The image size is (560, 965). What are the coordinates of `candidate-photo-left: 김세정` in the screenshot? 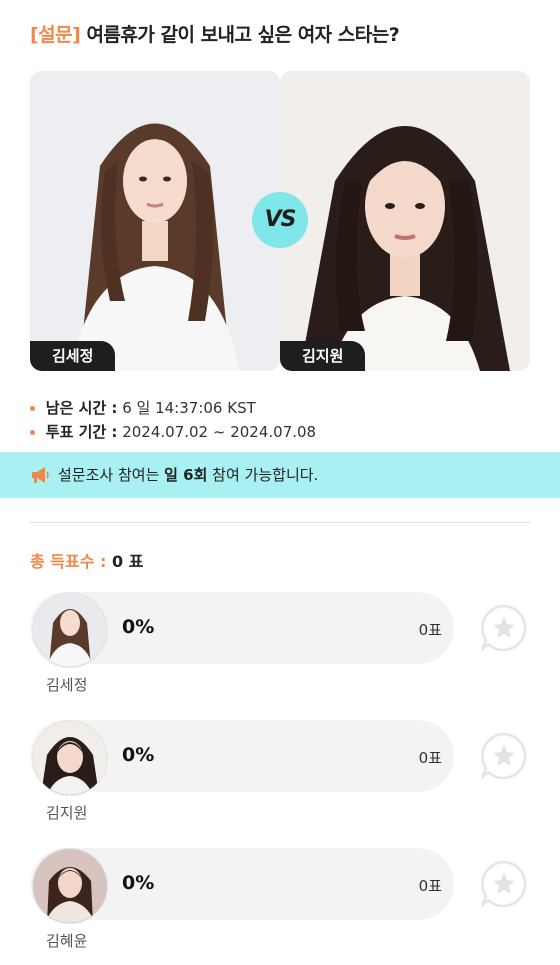 It's located at (155, 221).